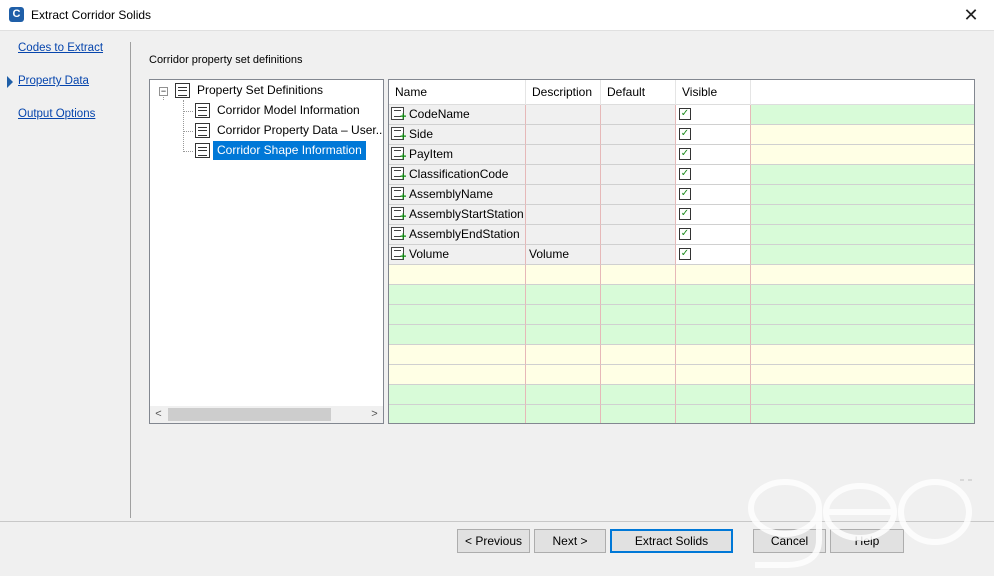 This screenshot has width=994, height=576. I want to click on name-cell: Side, so click(457, 135).